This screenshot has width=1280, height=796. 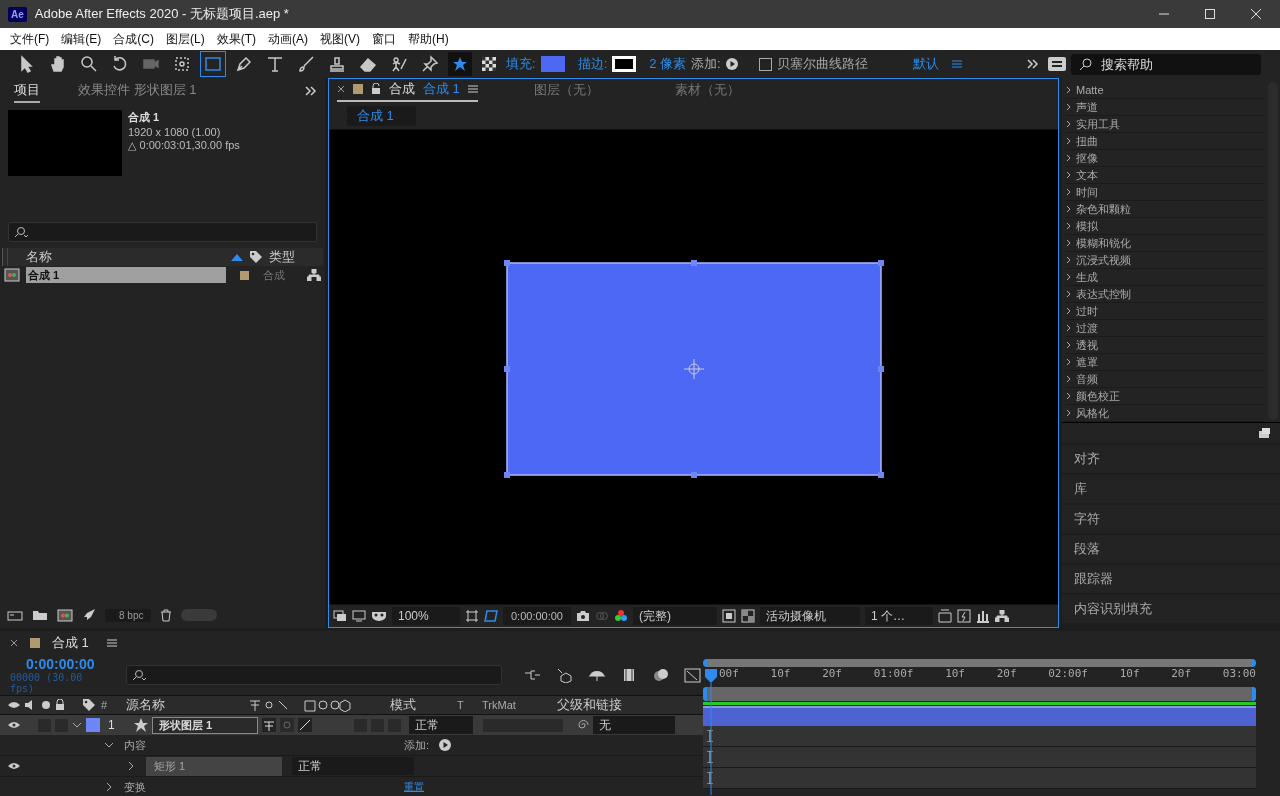 I want to click on interpret-footage-icon, so click(x=15, y=615).